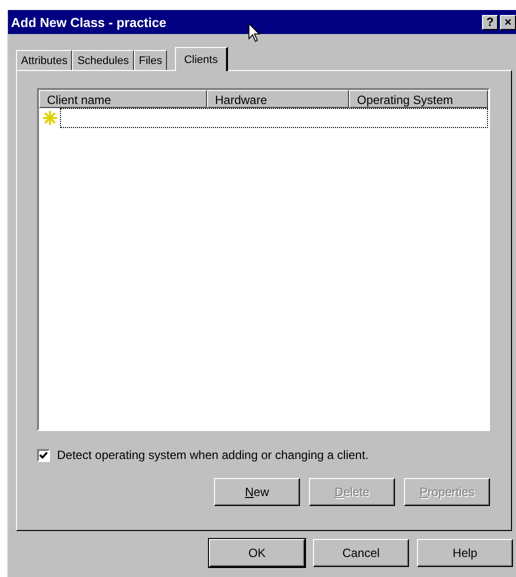 The image size is (516, 577). I want to click on checkbox-label: Detect operating system when adding or changing a client., so click(213, 455).